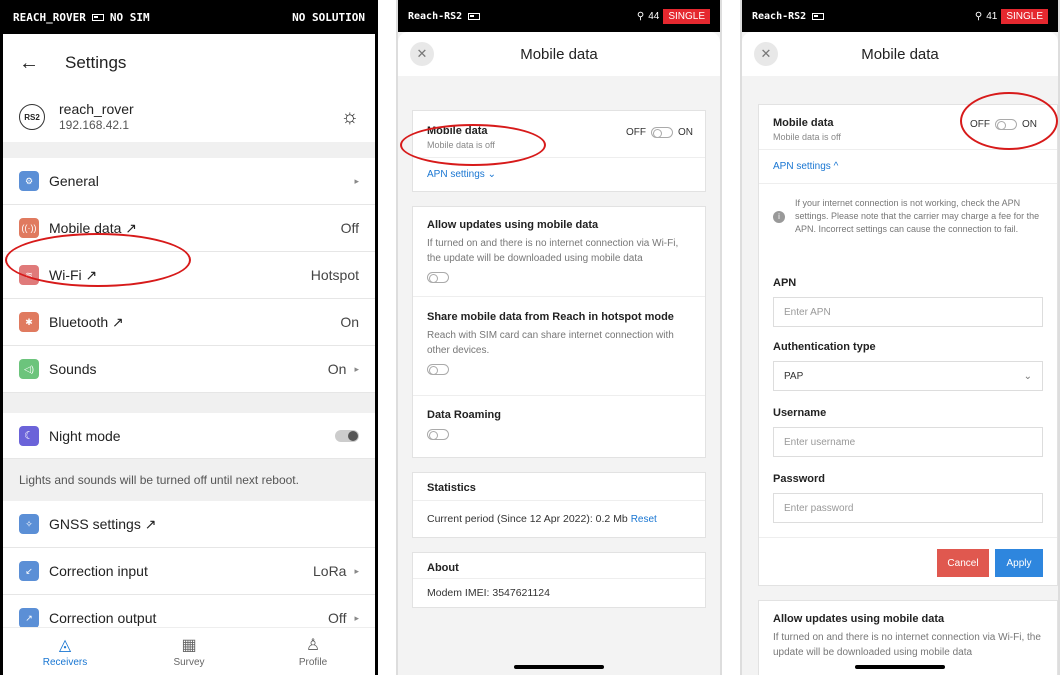 This screenshot has width=1060, height=675. I want to click on mobile-data-switch: OFF ON, so click(659, 132).